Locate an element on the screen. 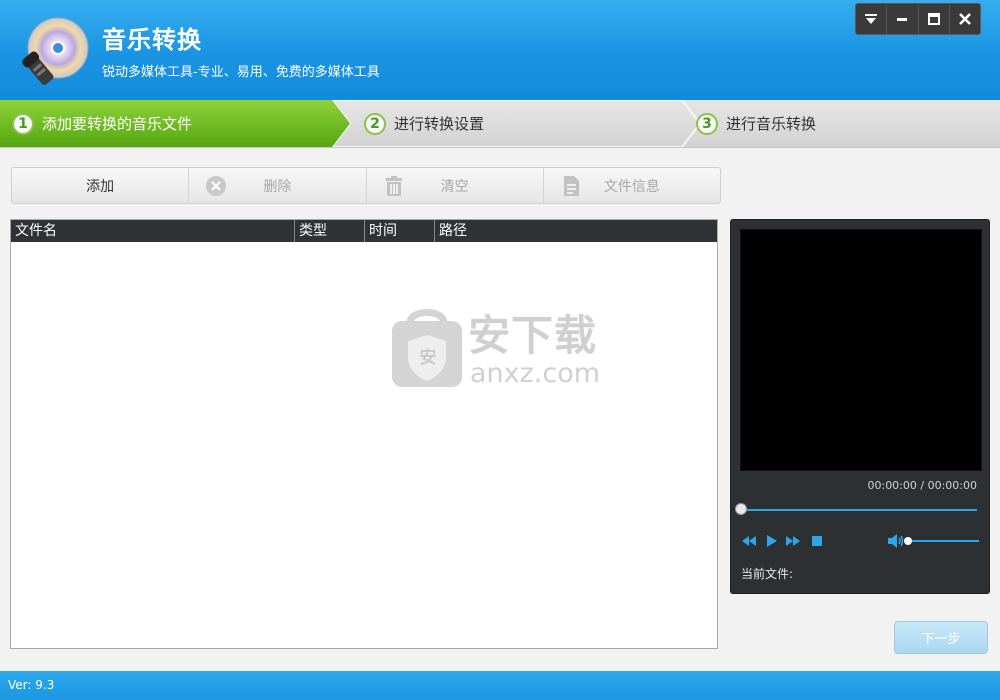 The width and height of the screenshot is (1000, 700). menu-dropdown-icon is located at coordinates (871, 19).